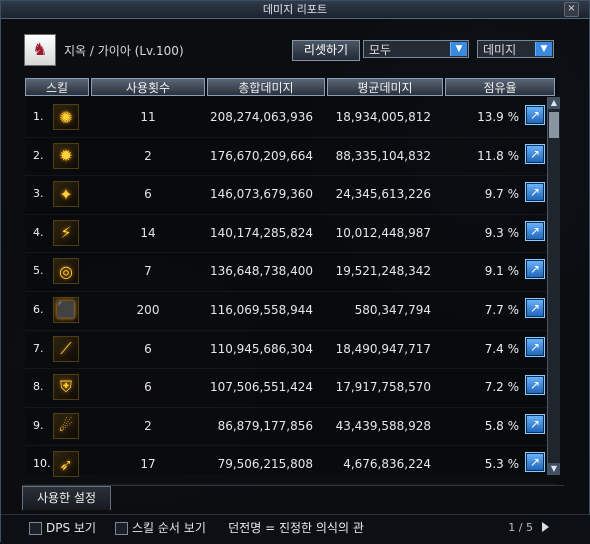 Image resolution: width=590 pixels, height=544 pixels. I want to click on share-value: 9.7 %, so click(501, 194).